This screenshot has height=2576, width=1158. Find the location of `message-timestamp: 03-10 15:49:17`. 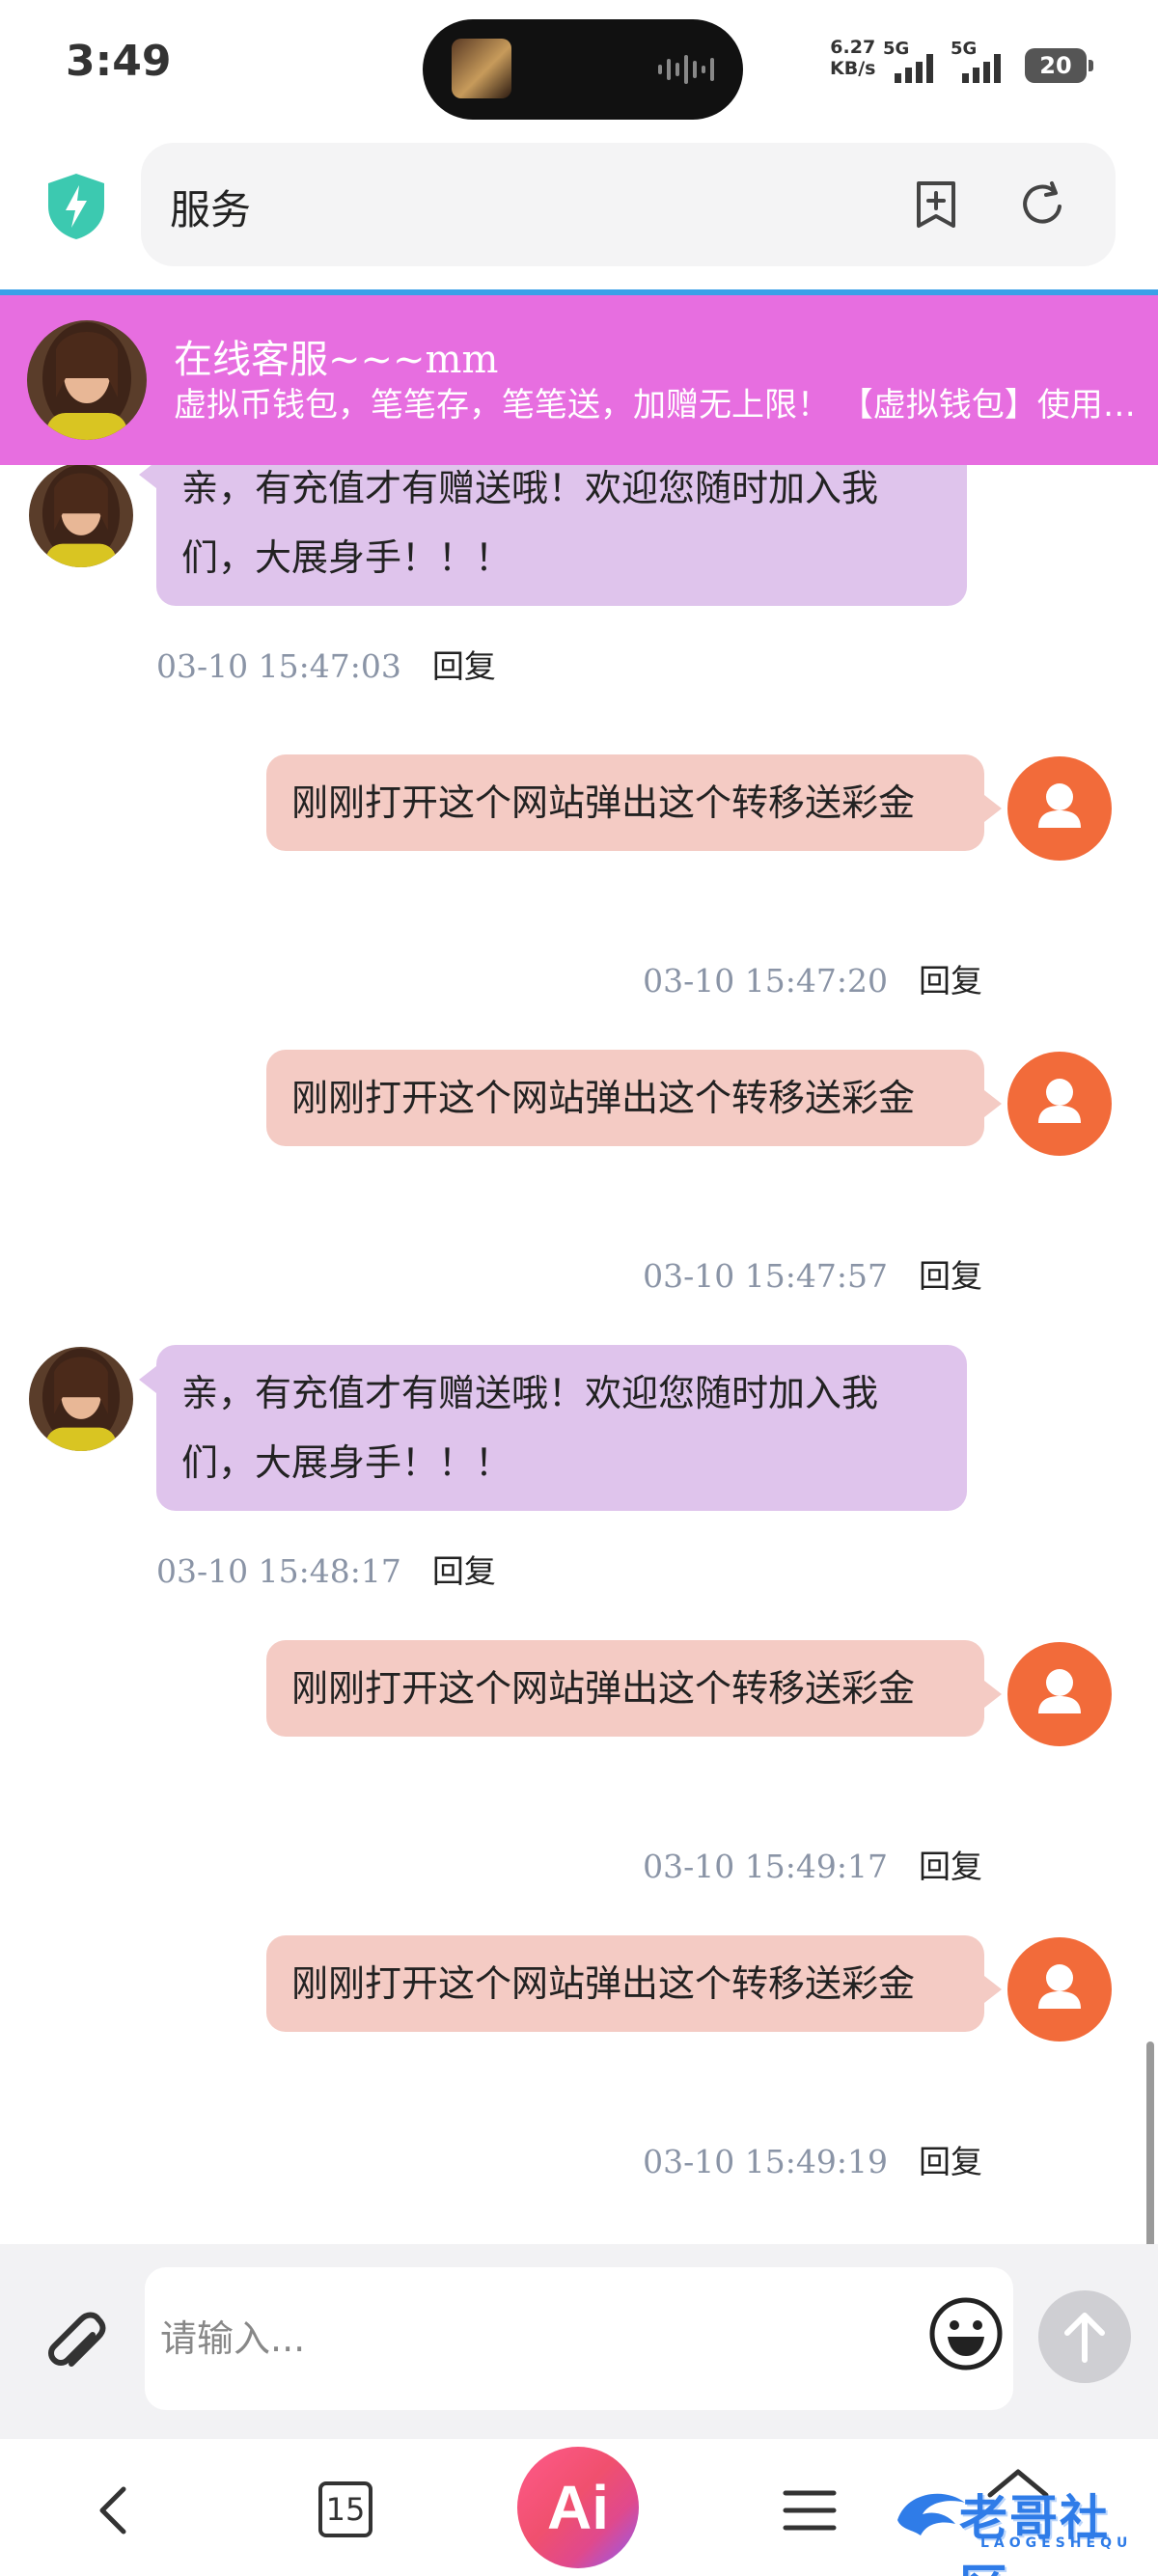

message-timestamp: 03-10 15:49:17 is located at coordinates (765, 1867).